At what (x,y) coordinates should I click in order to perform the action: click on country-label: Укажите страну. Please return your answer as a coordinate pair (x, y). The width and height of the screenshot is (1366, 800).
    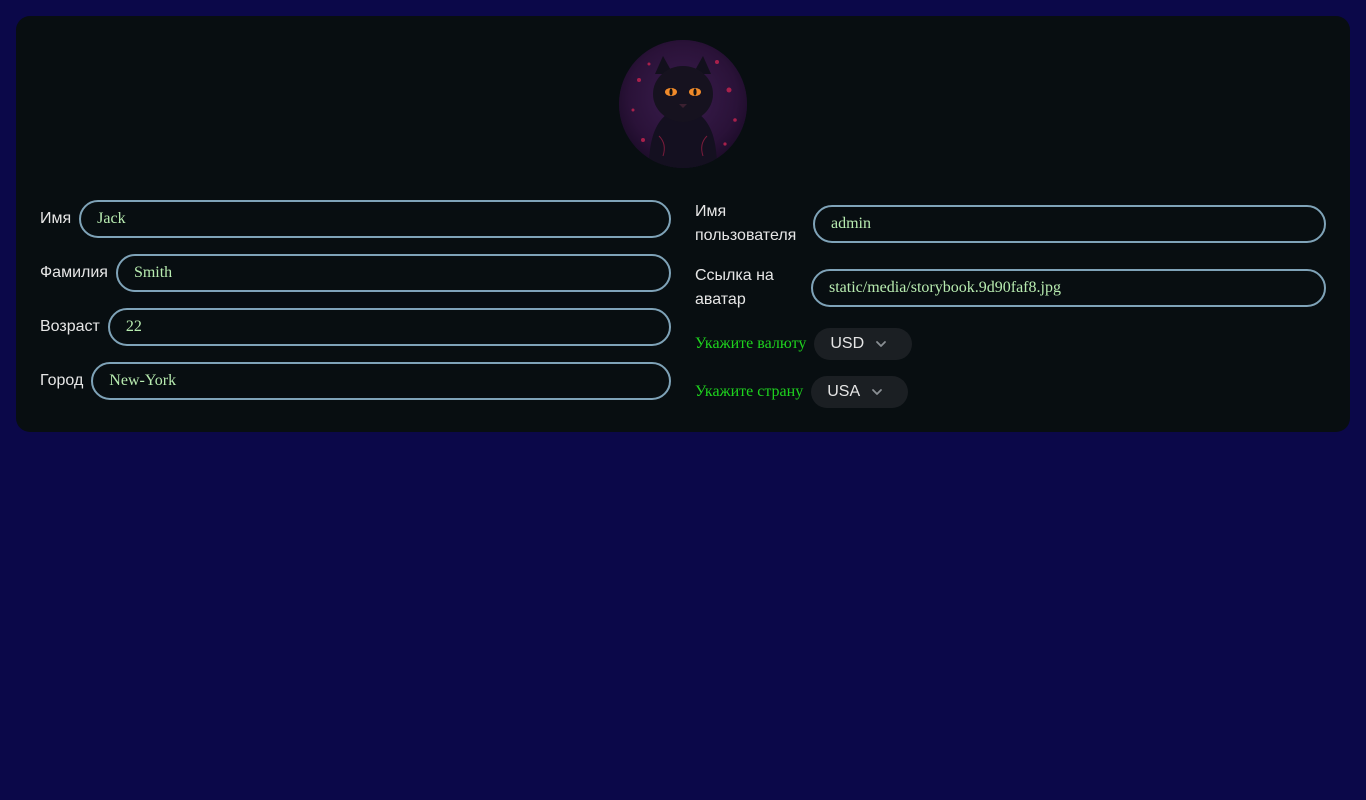
    Looking at the image, I should click on (749, 391).